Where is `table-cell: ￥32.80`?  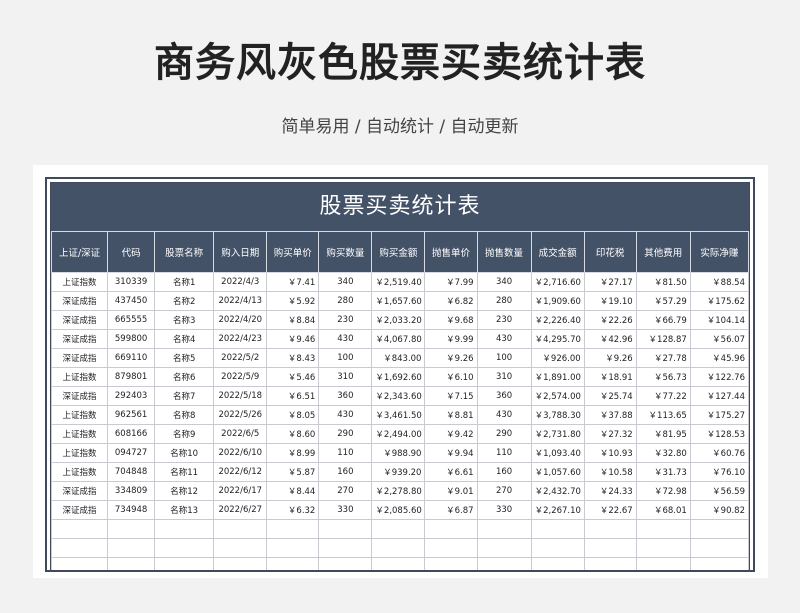 table-cell: ￥32.80 is located at coordinates (663, 453).